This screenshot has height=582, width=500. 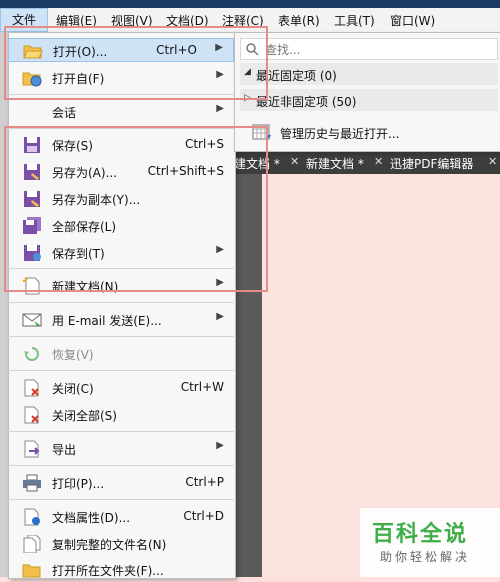 What do you see at coordinates (33, 52) in the screenshot?
I see `folder-open-icon` at bounding box center [33, 52].